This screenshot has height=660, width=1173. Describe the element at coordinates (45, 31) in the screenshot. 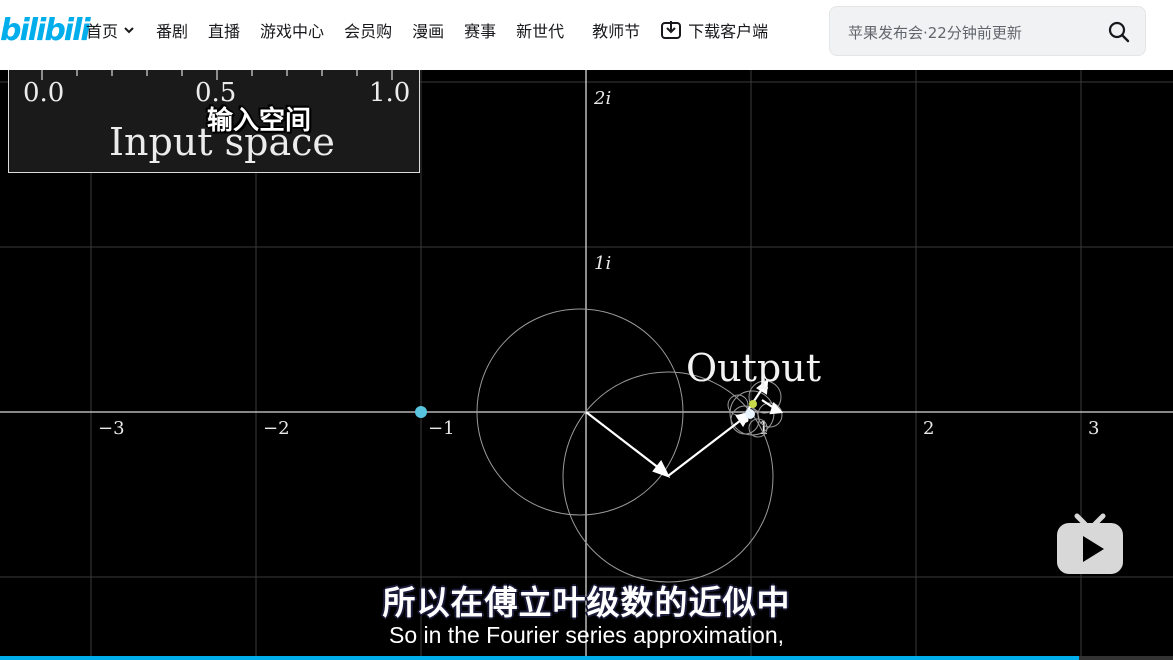

I see `bilibili-logo: bilibili` at that location.